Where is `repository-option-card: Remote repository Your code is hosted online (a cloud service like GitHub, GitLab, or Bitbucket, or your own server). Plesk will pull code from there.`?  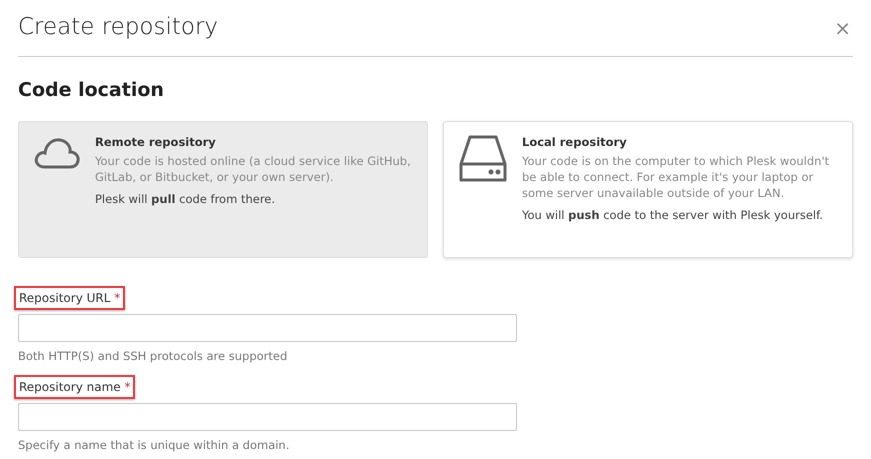 repository-option-card: Remote repository Your code is hosted online (a cloud service like GitHub, GitLab, or Bitbucket, or your own server). Plesk will pull code from there. is located at coordinates (223, 189).